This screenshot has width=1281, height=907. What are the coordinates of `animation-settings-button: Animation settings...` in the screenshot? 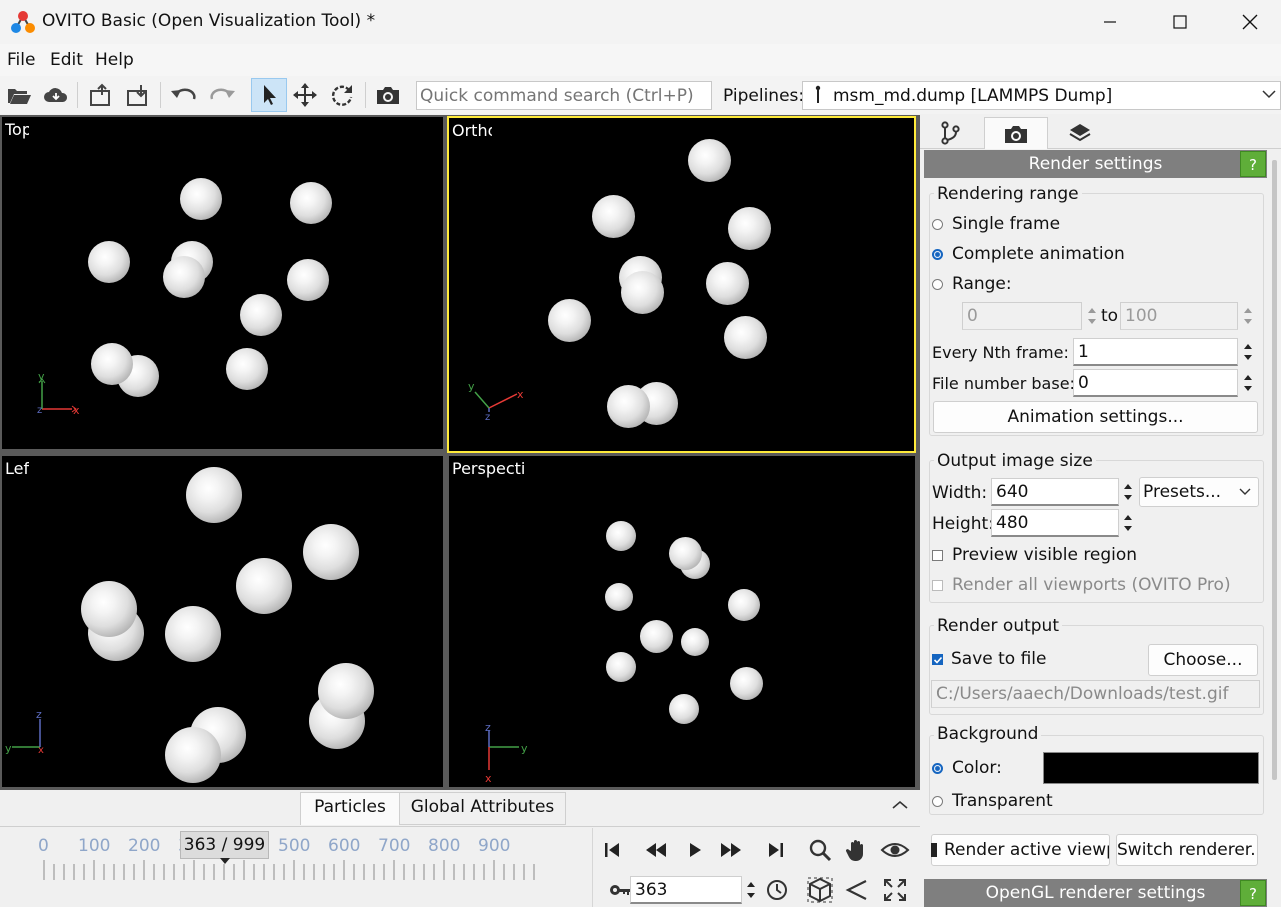 It's located at (1095, 417).